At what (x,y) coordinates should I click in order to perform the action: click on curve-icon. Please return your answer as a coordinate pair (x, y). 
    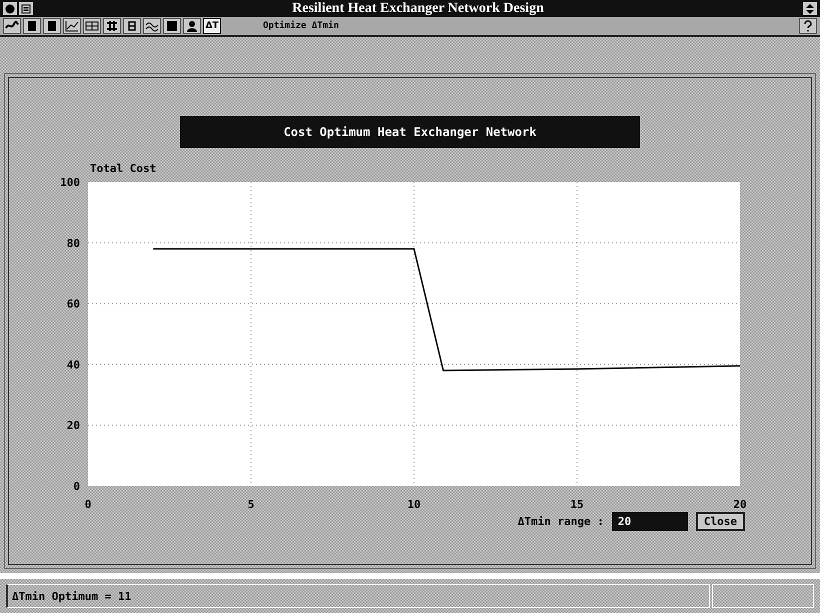
    Looking at the image, I should click on (12, 26).